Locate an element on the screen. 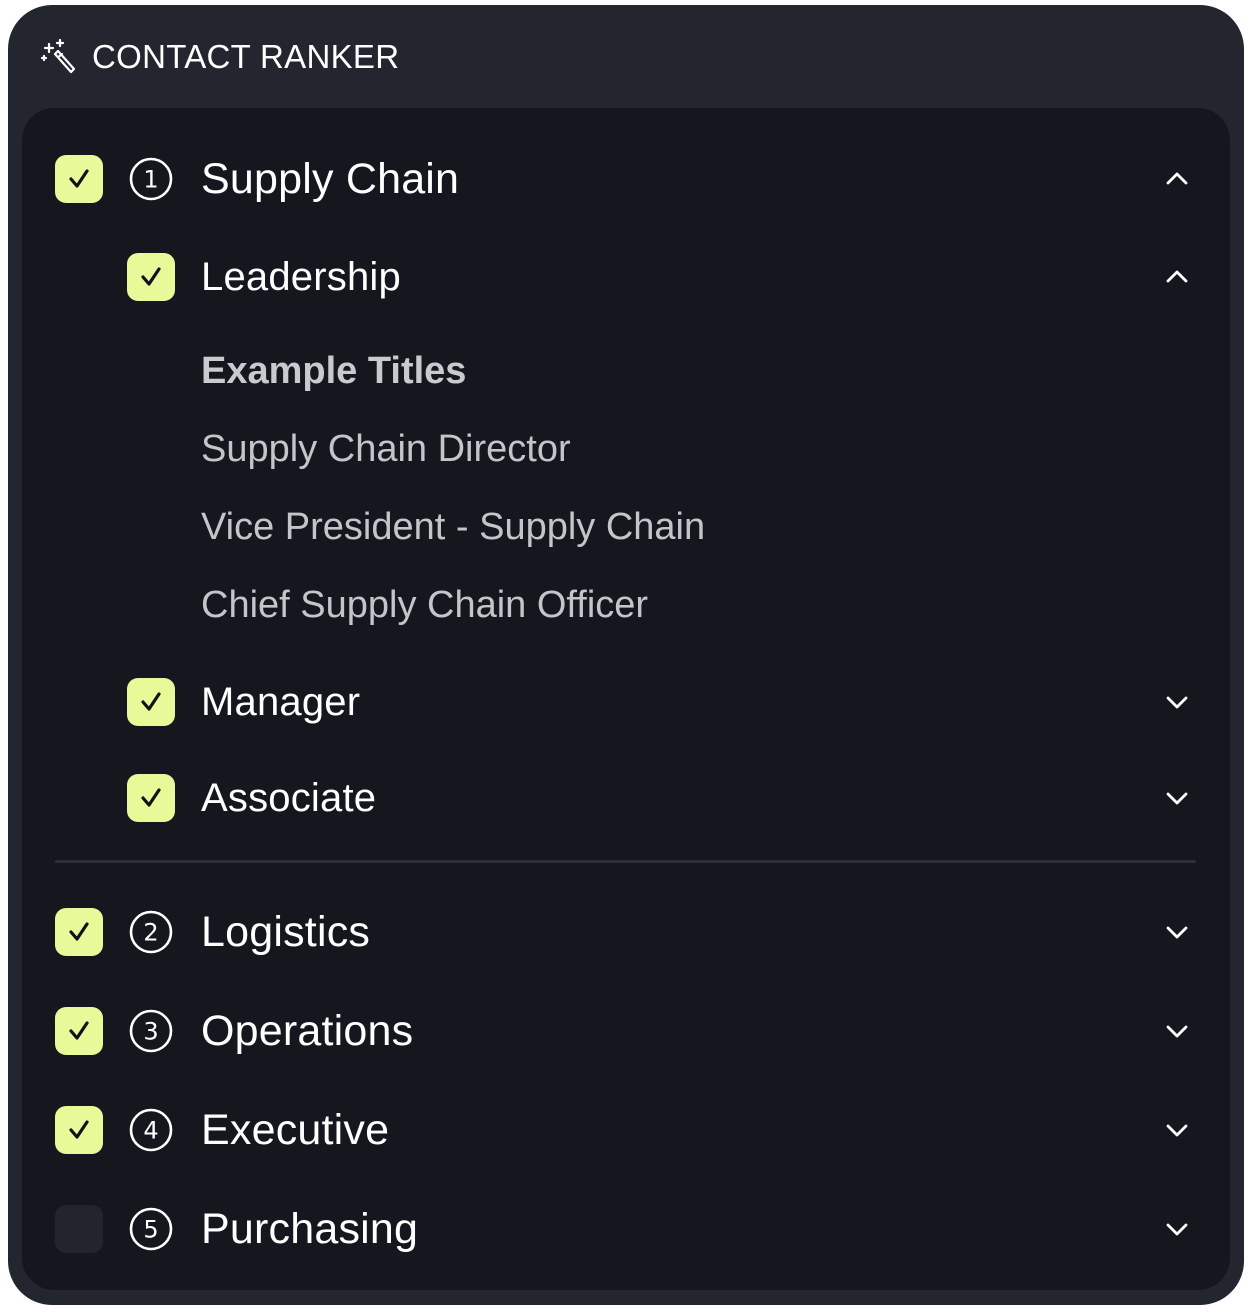 The height and width of the screenshot is (1314, 1251). department-row-purchasing: 5 Purchasing is located at coordinates (626, 1229).